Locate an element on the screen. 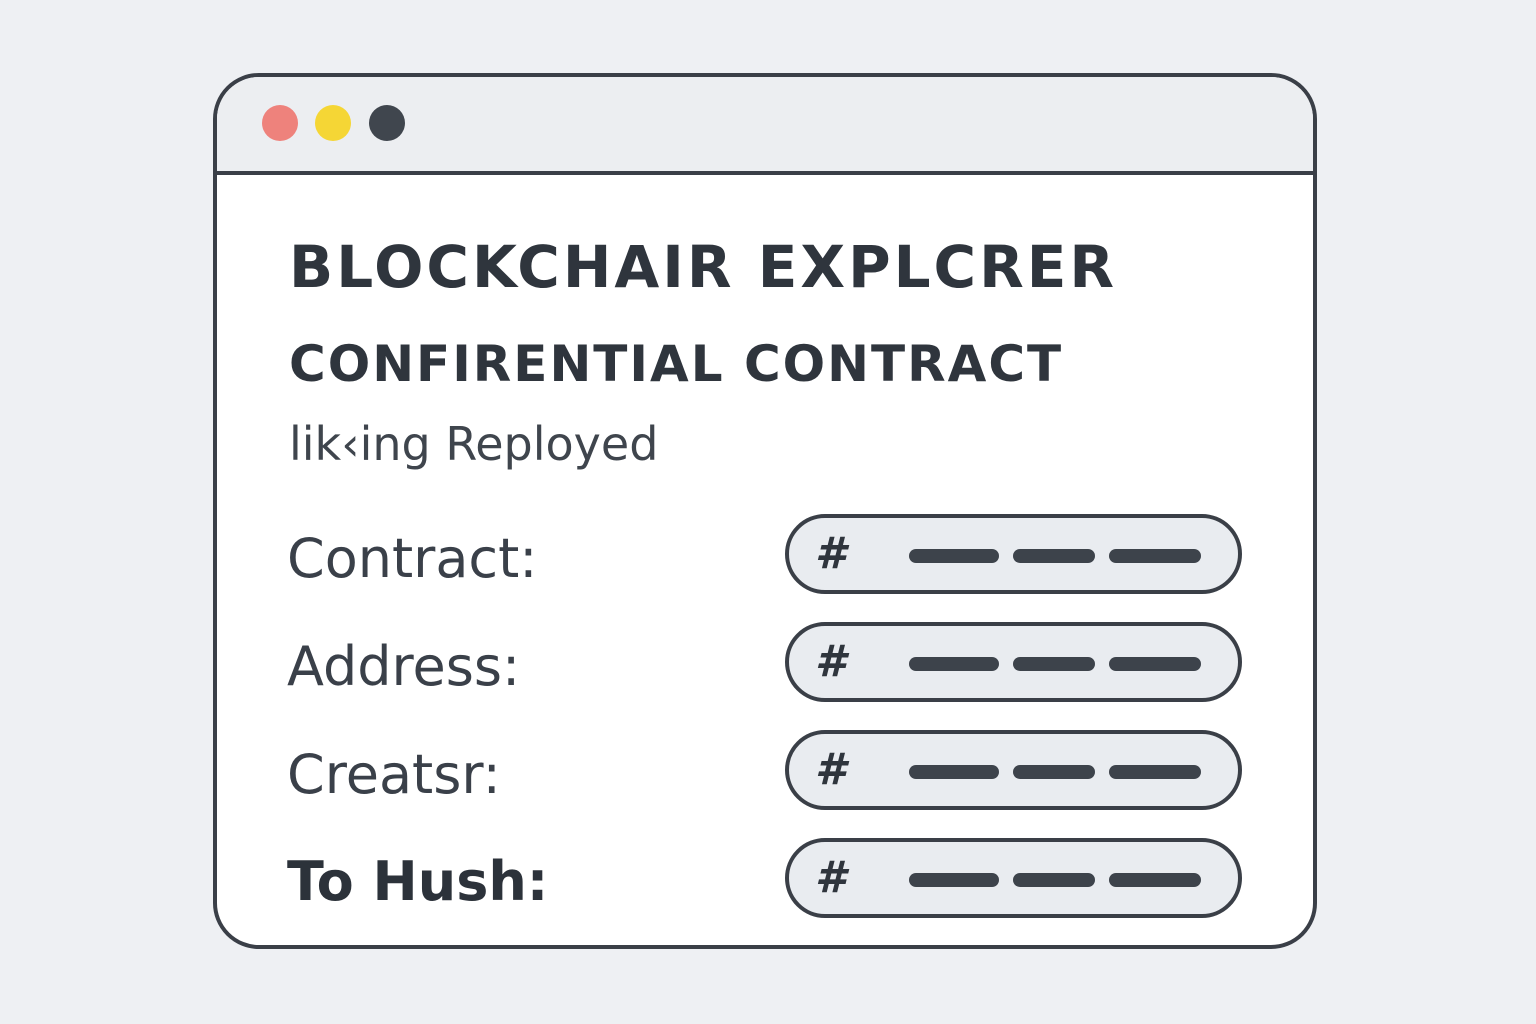  field-label-creator: Creatsr: is located at coordinates (394, 774).